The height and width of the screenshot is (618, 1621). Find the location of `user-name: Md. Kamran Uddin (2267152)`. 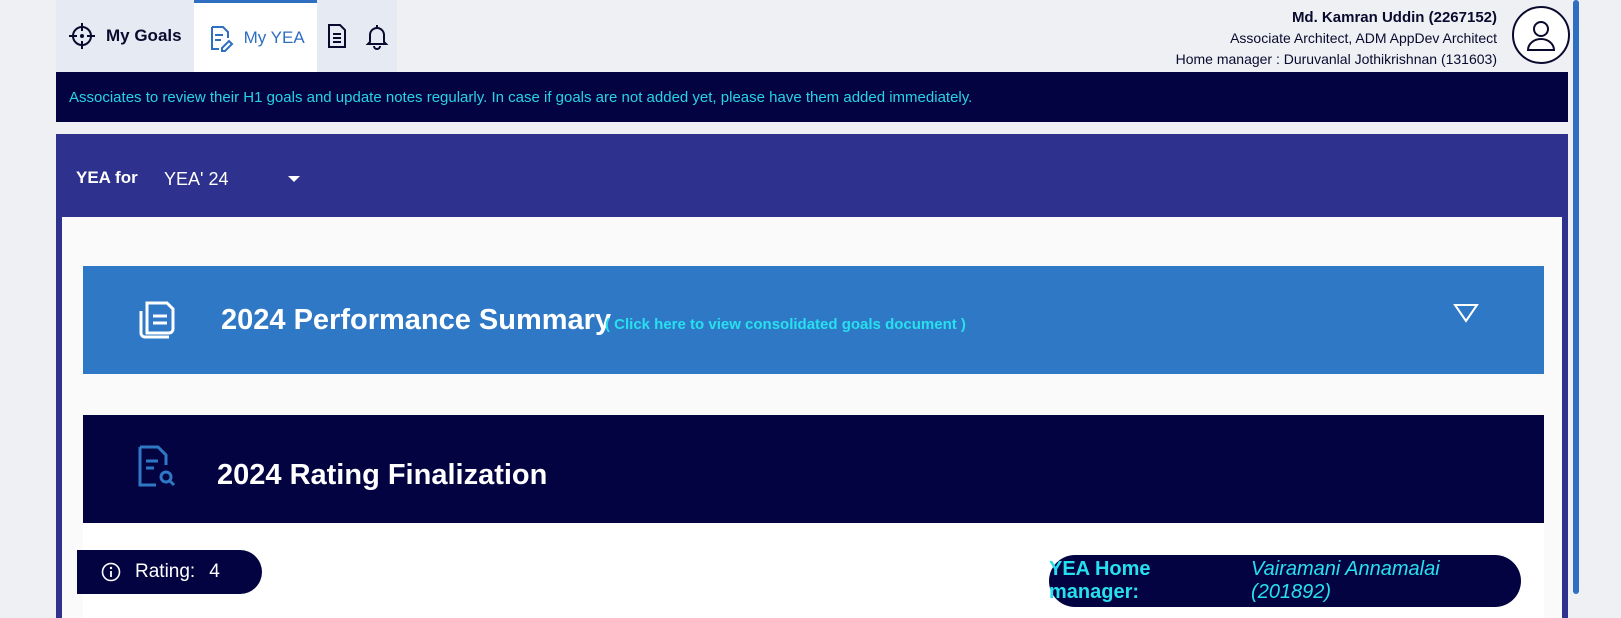

user-name: Md. Kamran Uddin (2267152) is located at coordinates (1394, 17).